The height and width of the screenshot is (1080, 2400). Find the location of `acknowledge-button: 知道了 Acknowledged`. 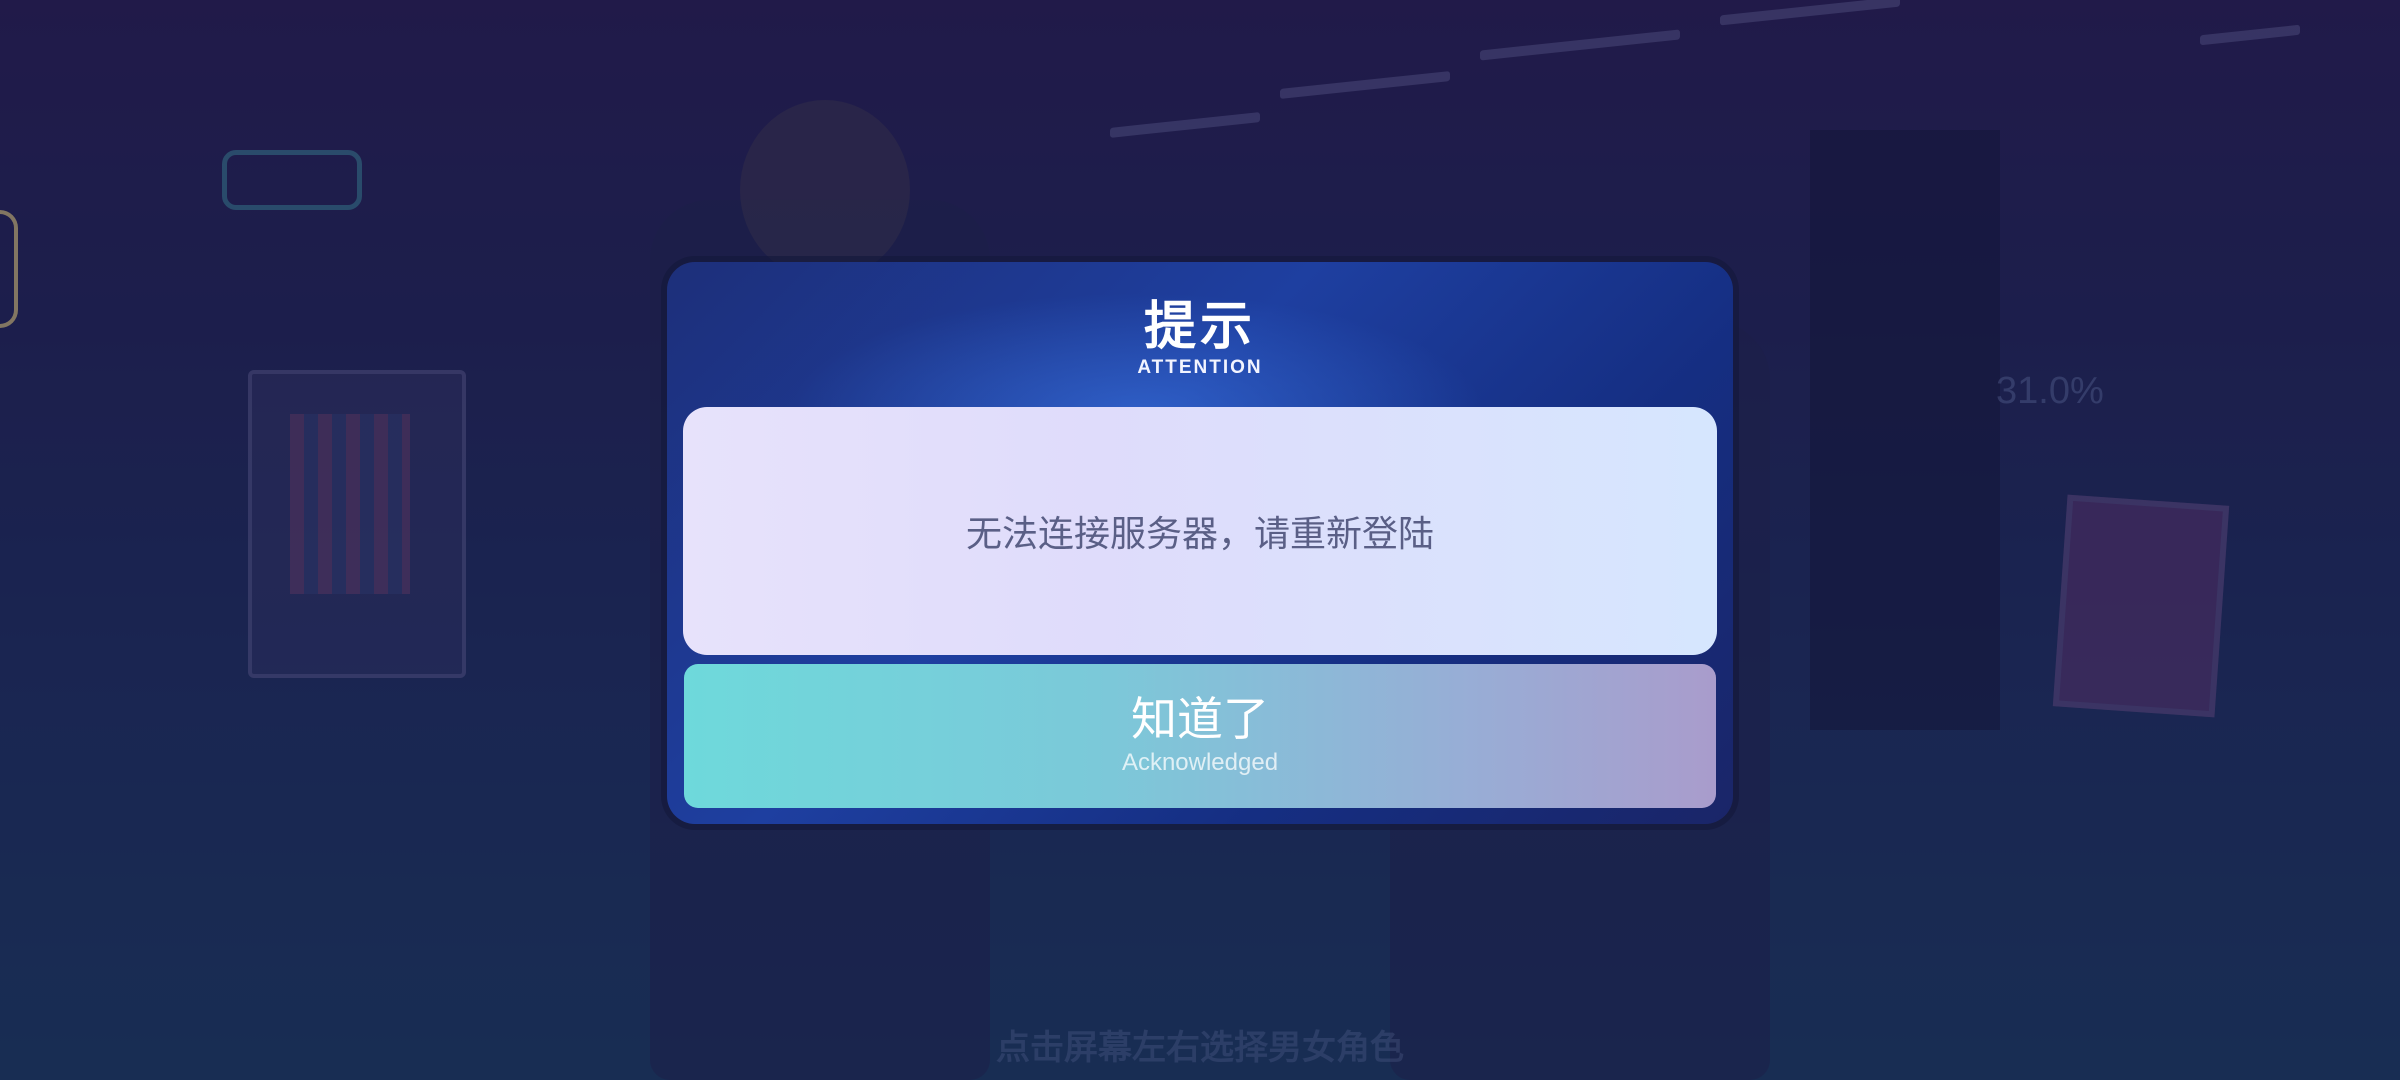

acknowledge-button: 知道了 Acknowledged is located at coordinates (1200, 736).